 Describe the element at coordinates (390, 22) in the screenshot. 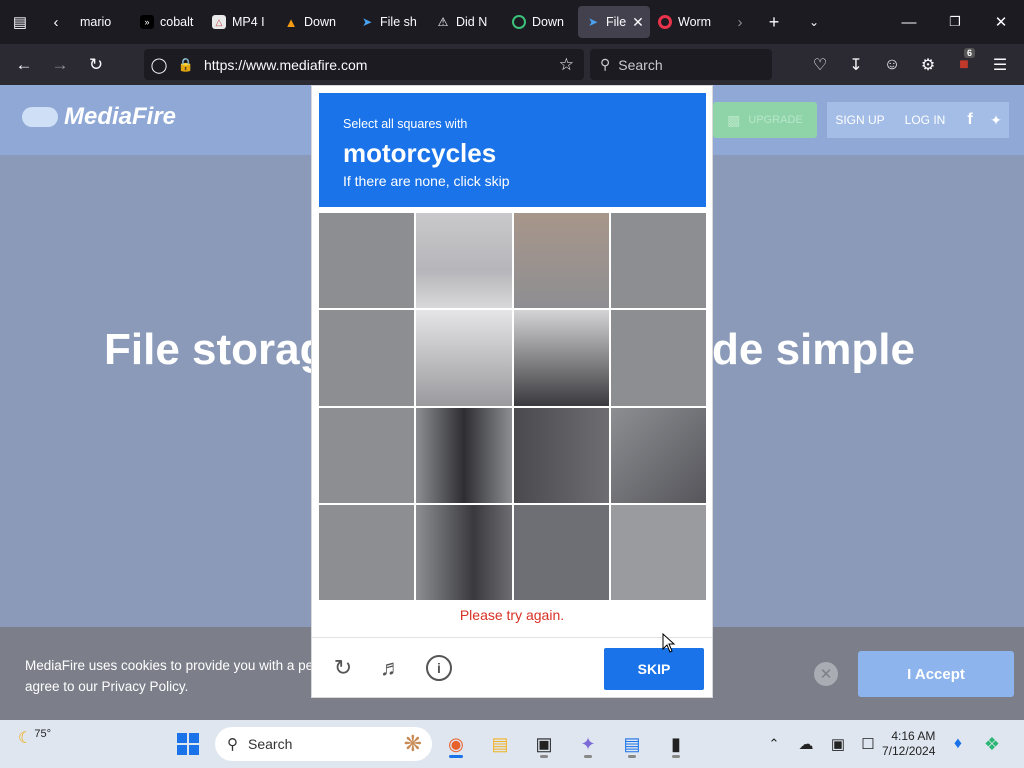

I see `tab-file-share: ➤ File sh` at that location.